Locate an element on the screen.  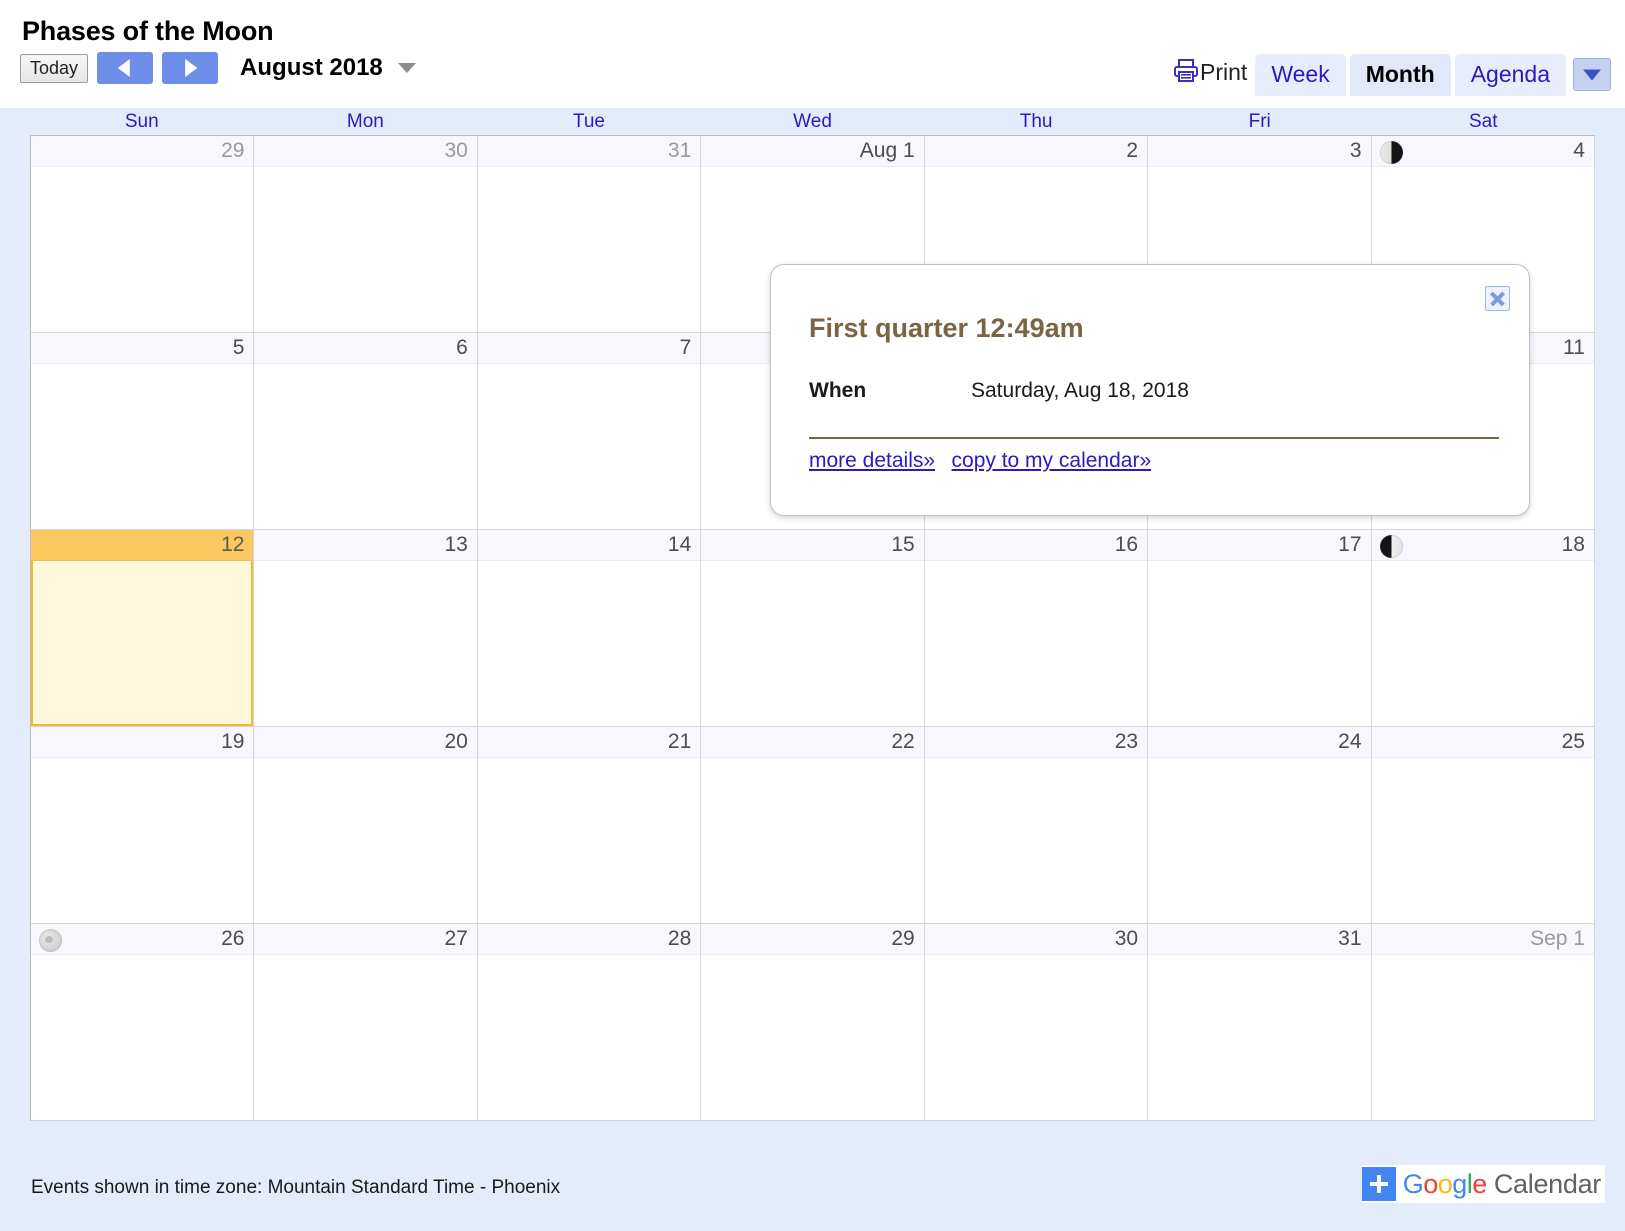
view-options-dropdown-button is located at coordinates (1592, 74).